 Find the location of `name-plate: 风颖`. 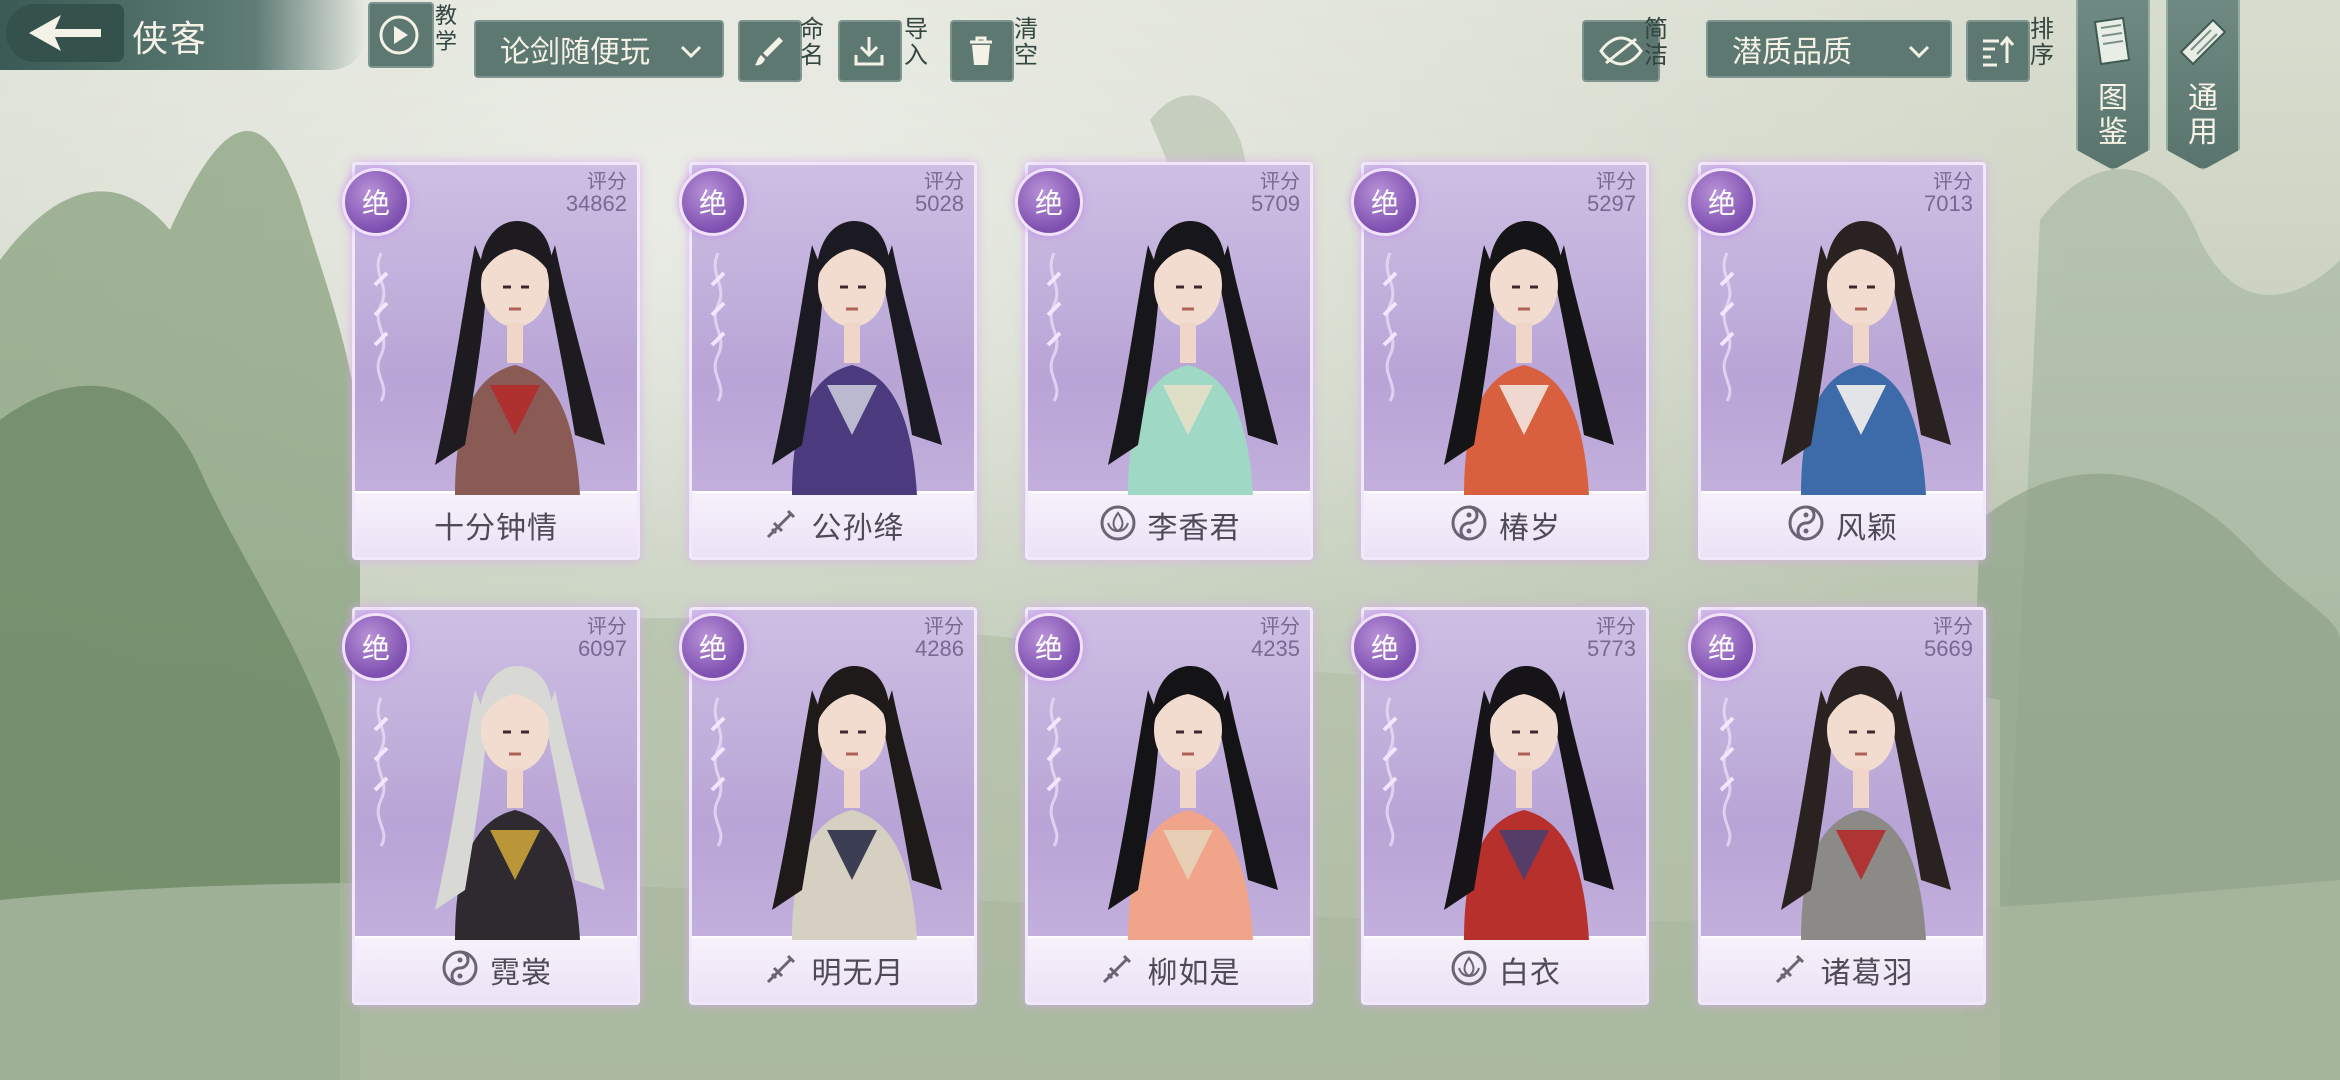

name-plate: 风颖 is located at coordinates (1842, 524).